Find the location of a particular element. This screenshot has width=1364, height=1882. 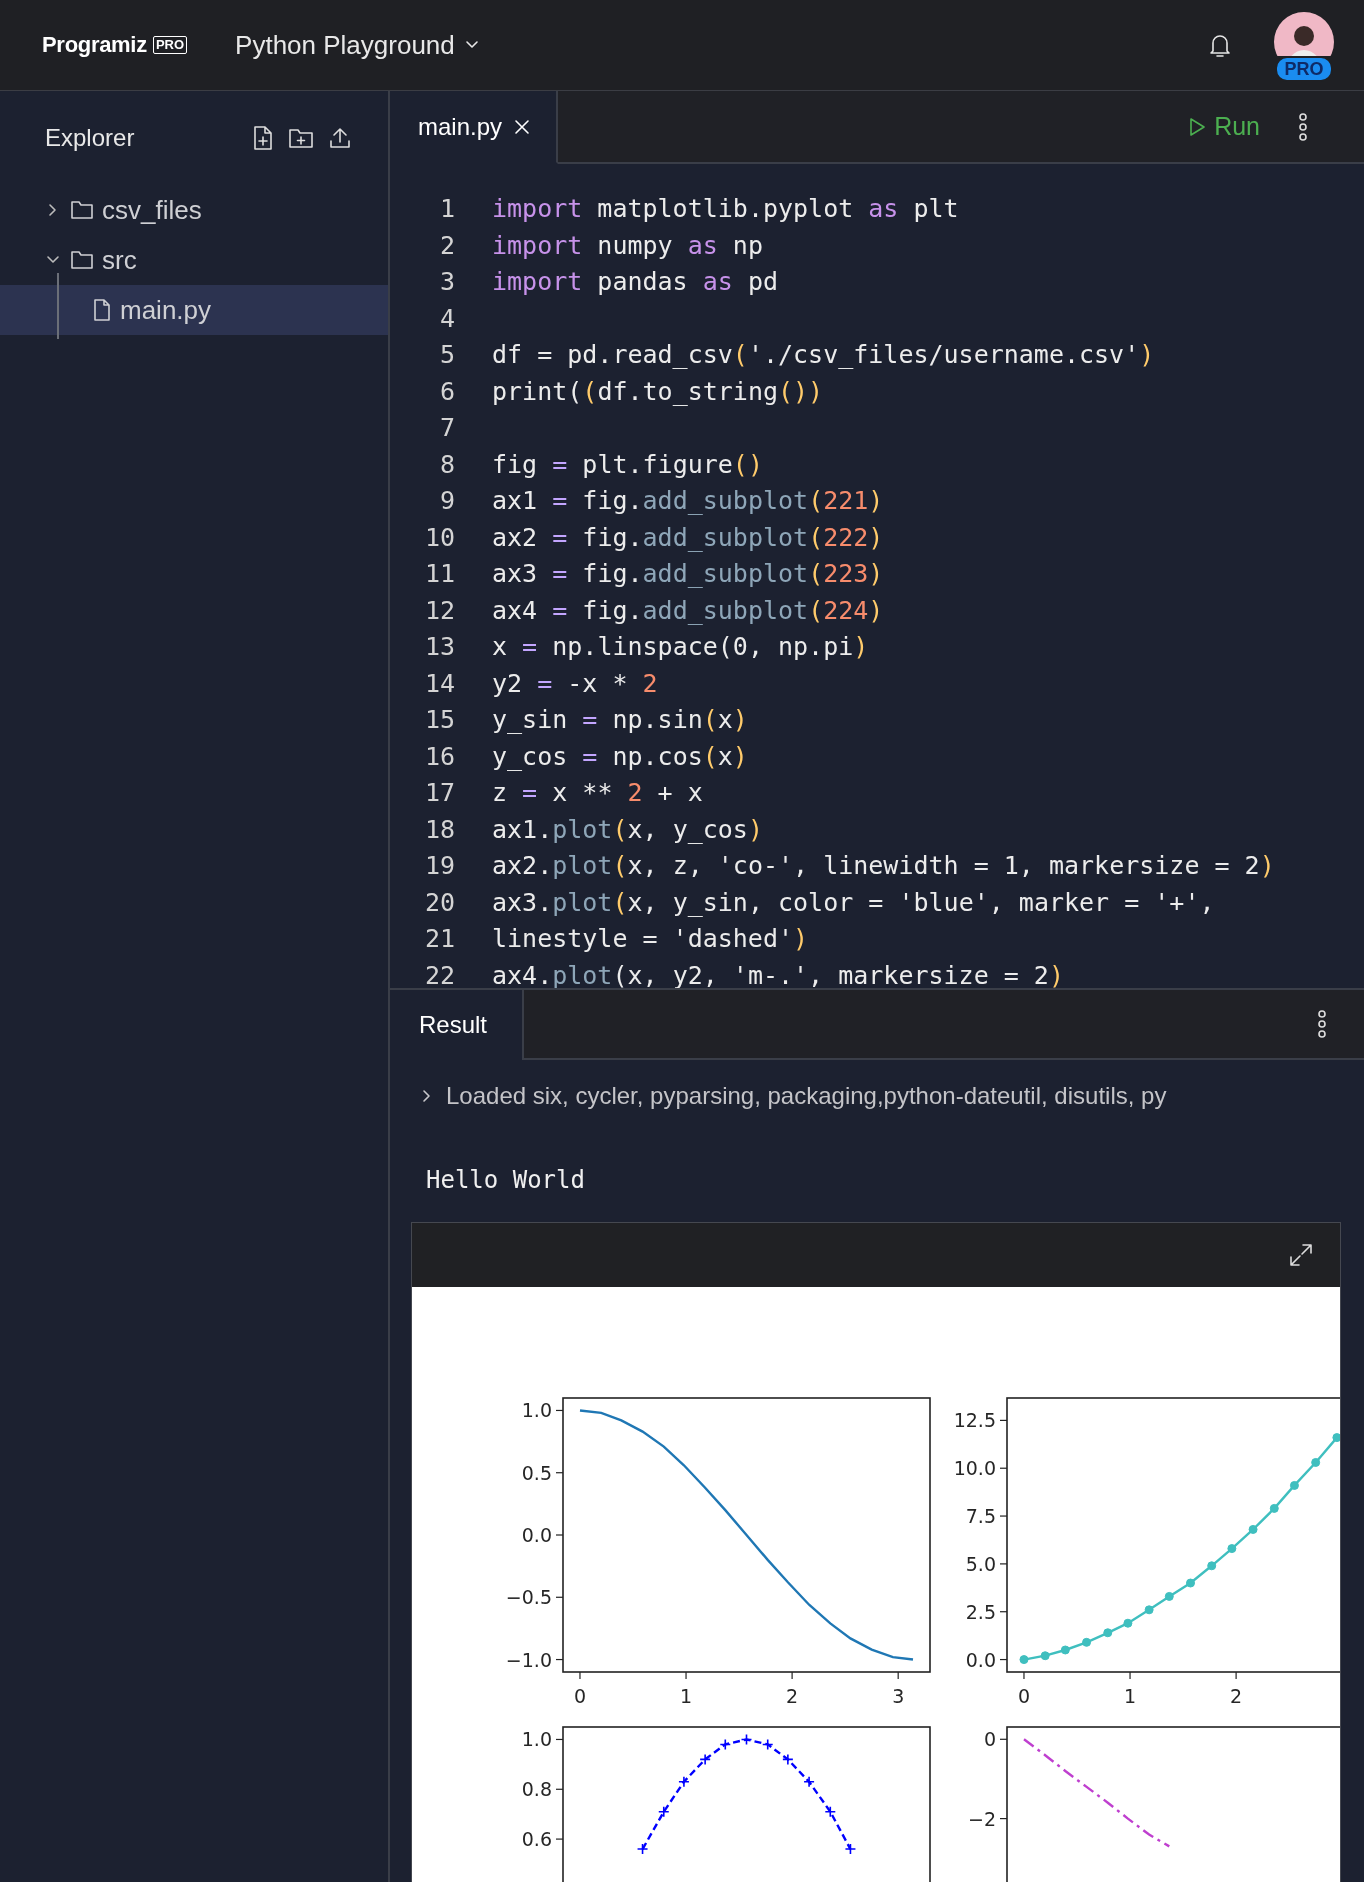

folder-item: csv_files is located at coordinates (194, 210).